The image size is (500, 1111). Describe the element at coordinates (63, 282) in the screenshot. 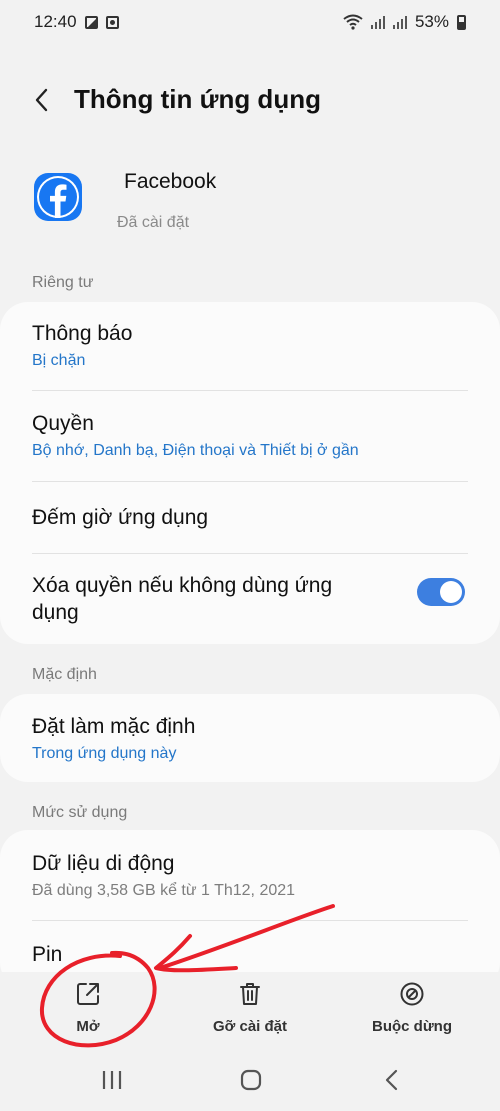

I see `section-label-privacy: Riêng tư` at that location.